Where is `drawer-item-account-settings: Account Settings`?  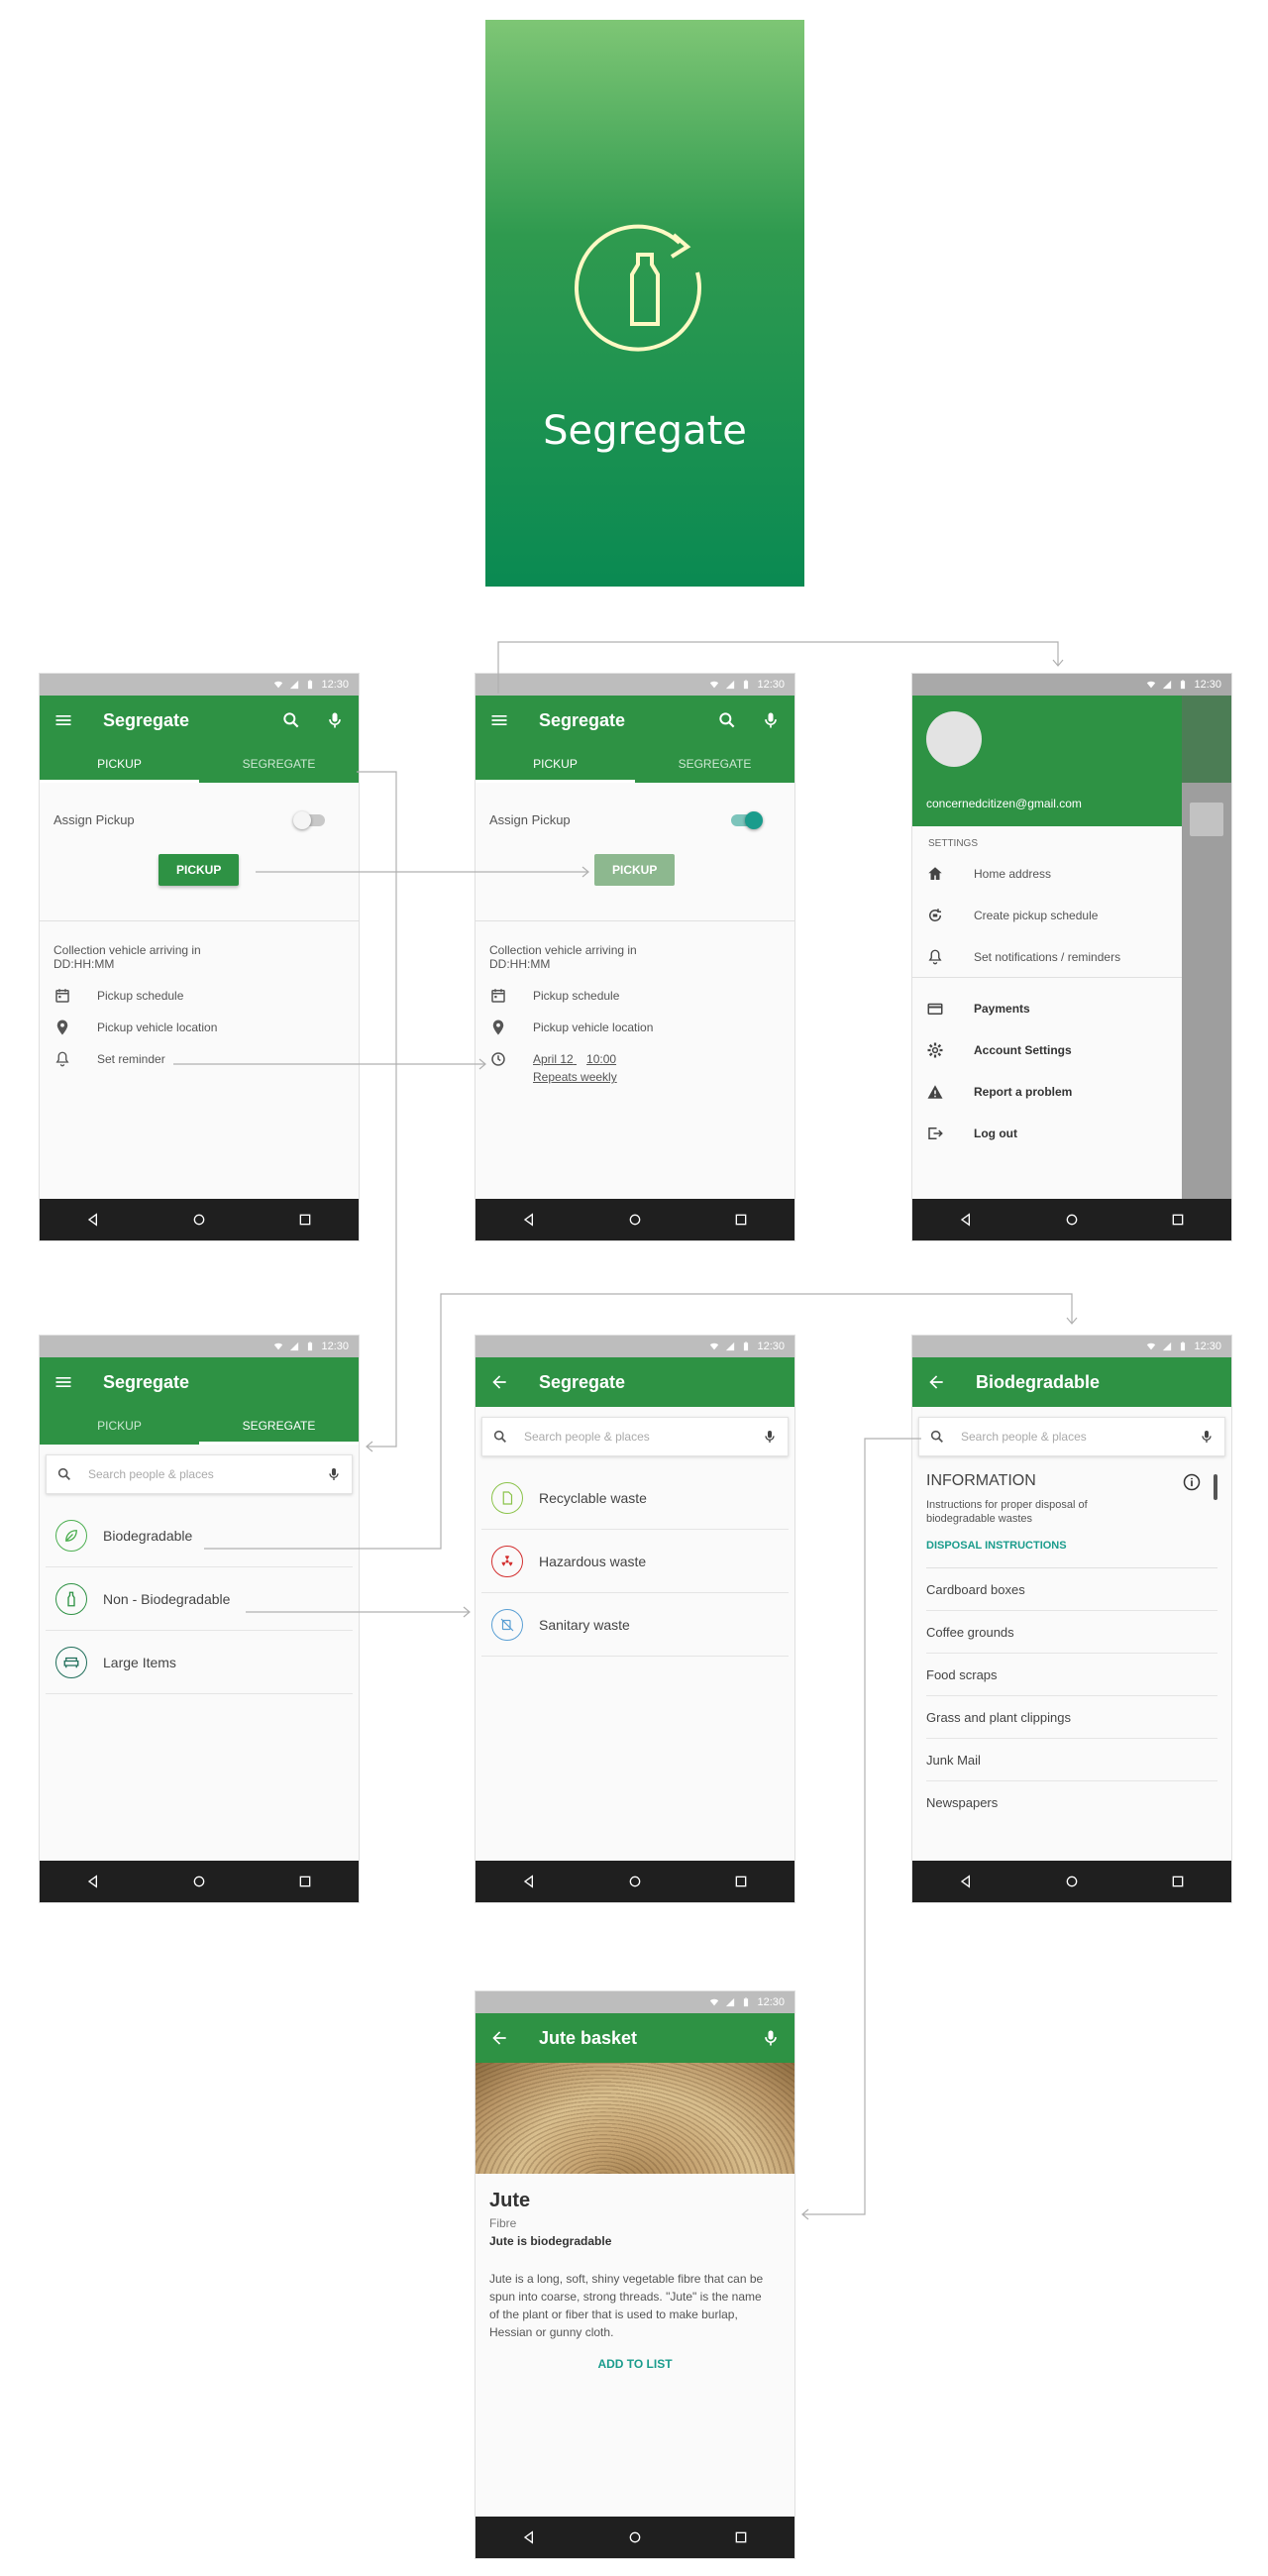
drawer-item-account-settings: Account Settings is located at coordinates (1047, 1050).